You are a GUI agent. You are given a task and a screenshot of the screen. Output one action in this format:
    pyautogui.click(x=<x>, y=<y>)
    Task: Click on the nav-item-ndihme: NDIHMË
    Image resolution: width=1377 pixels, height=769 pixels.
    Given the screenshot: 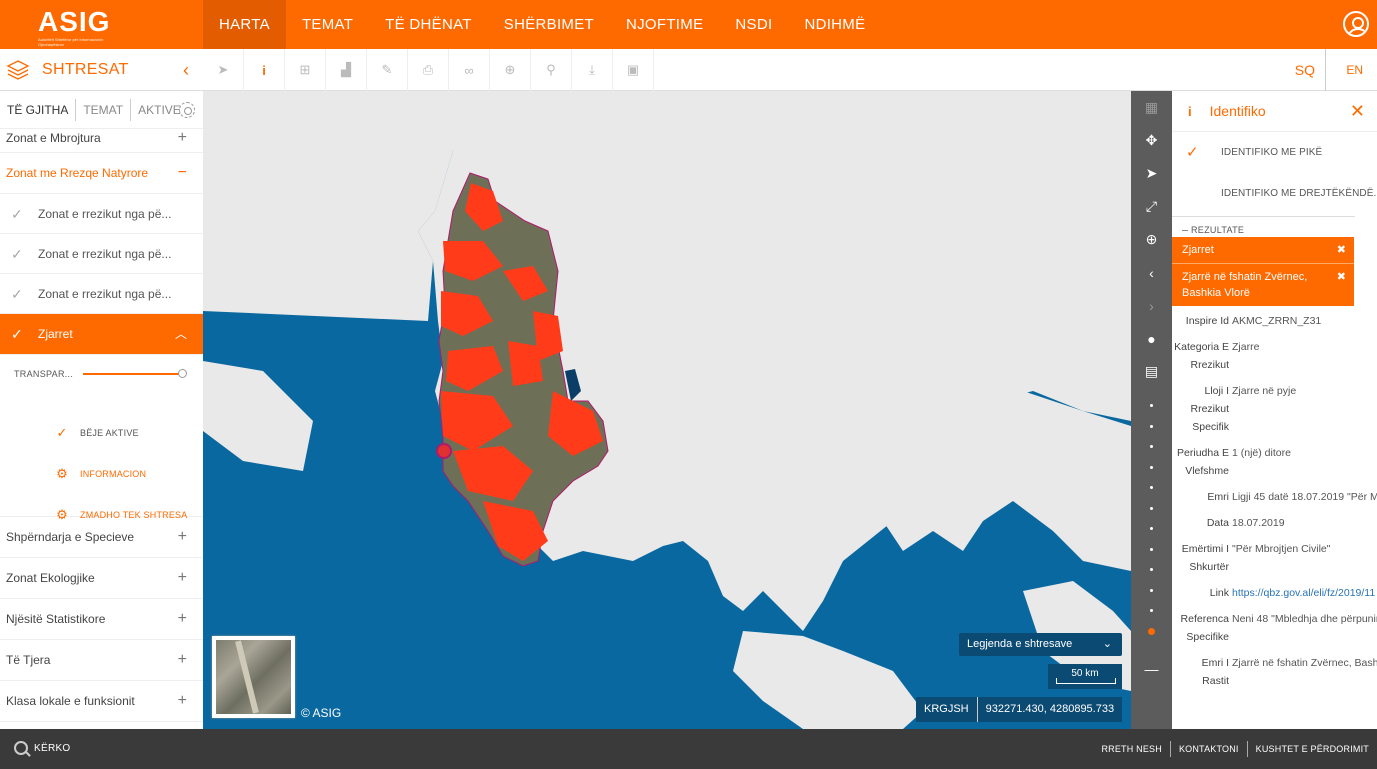 What is the action you would take?
    pyautogui.click(x=834, y=24)
    